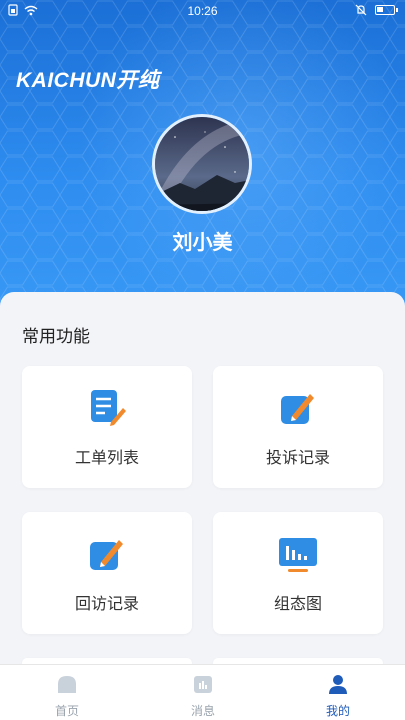 The image size is (405, 720). What do you see at coordinates (108, 408) in the screenshot?
I see `work-order-list-icon` at bounding box center [108, 408].